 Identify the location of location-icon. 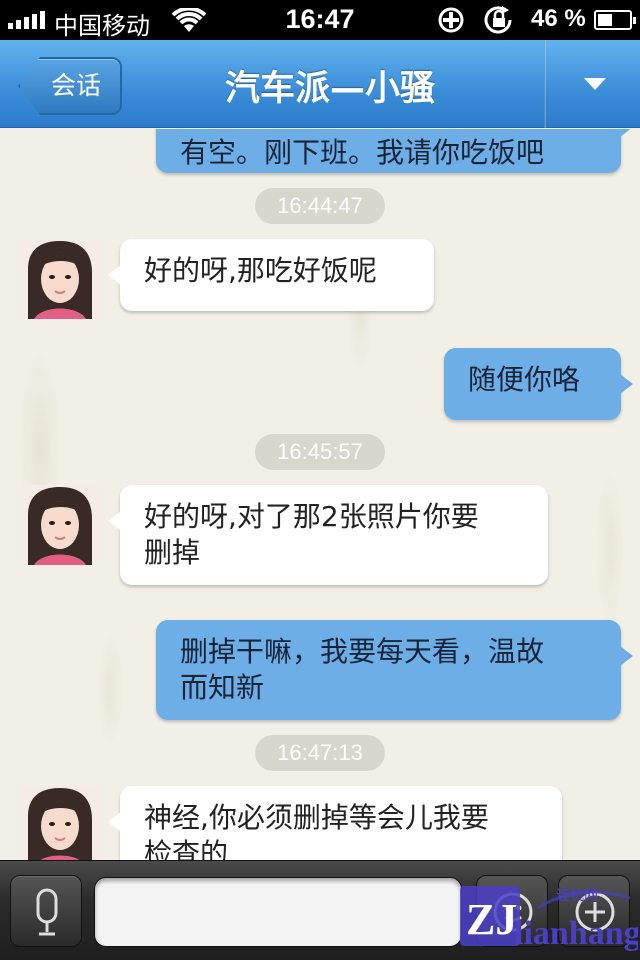
(451, 20).